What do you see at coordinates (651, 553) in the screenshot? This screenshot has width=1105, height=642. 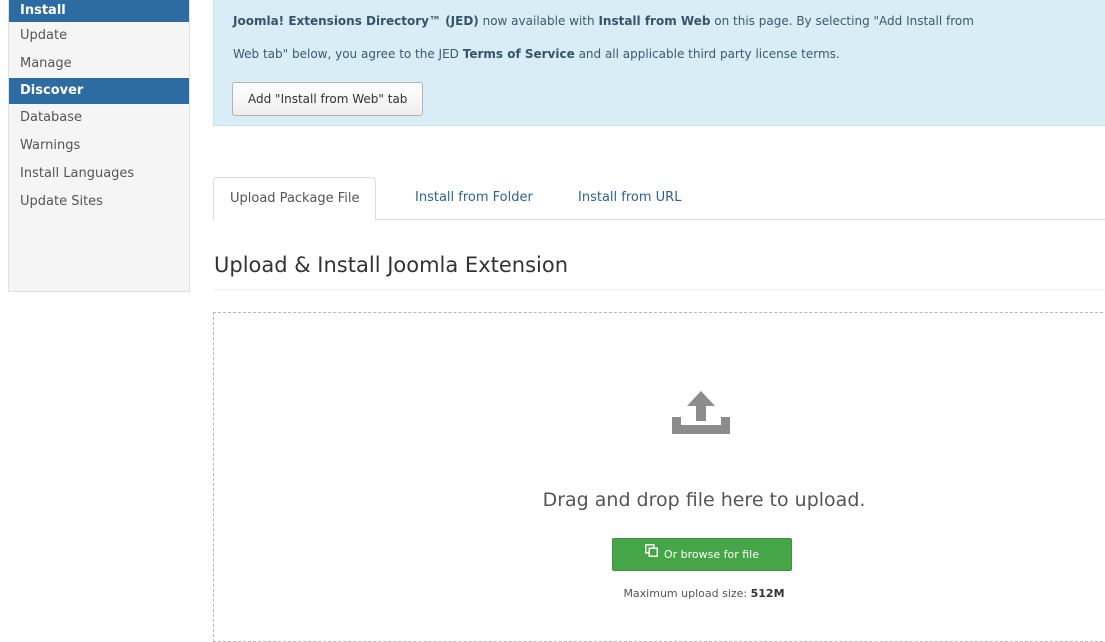 I see `copy-icon` at bounding box center [651, 553].